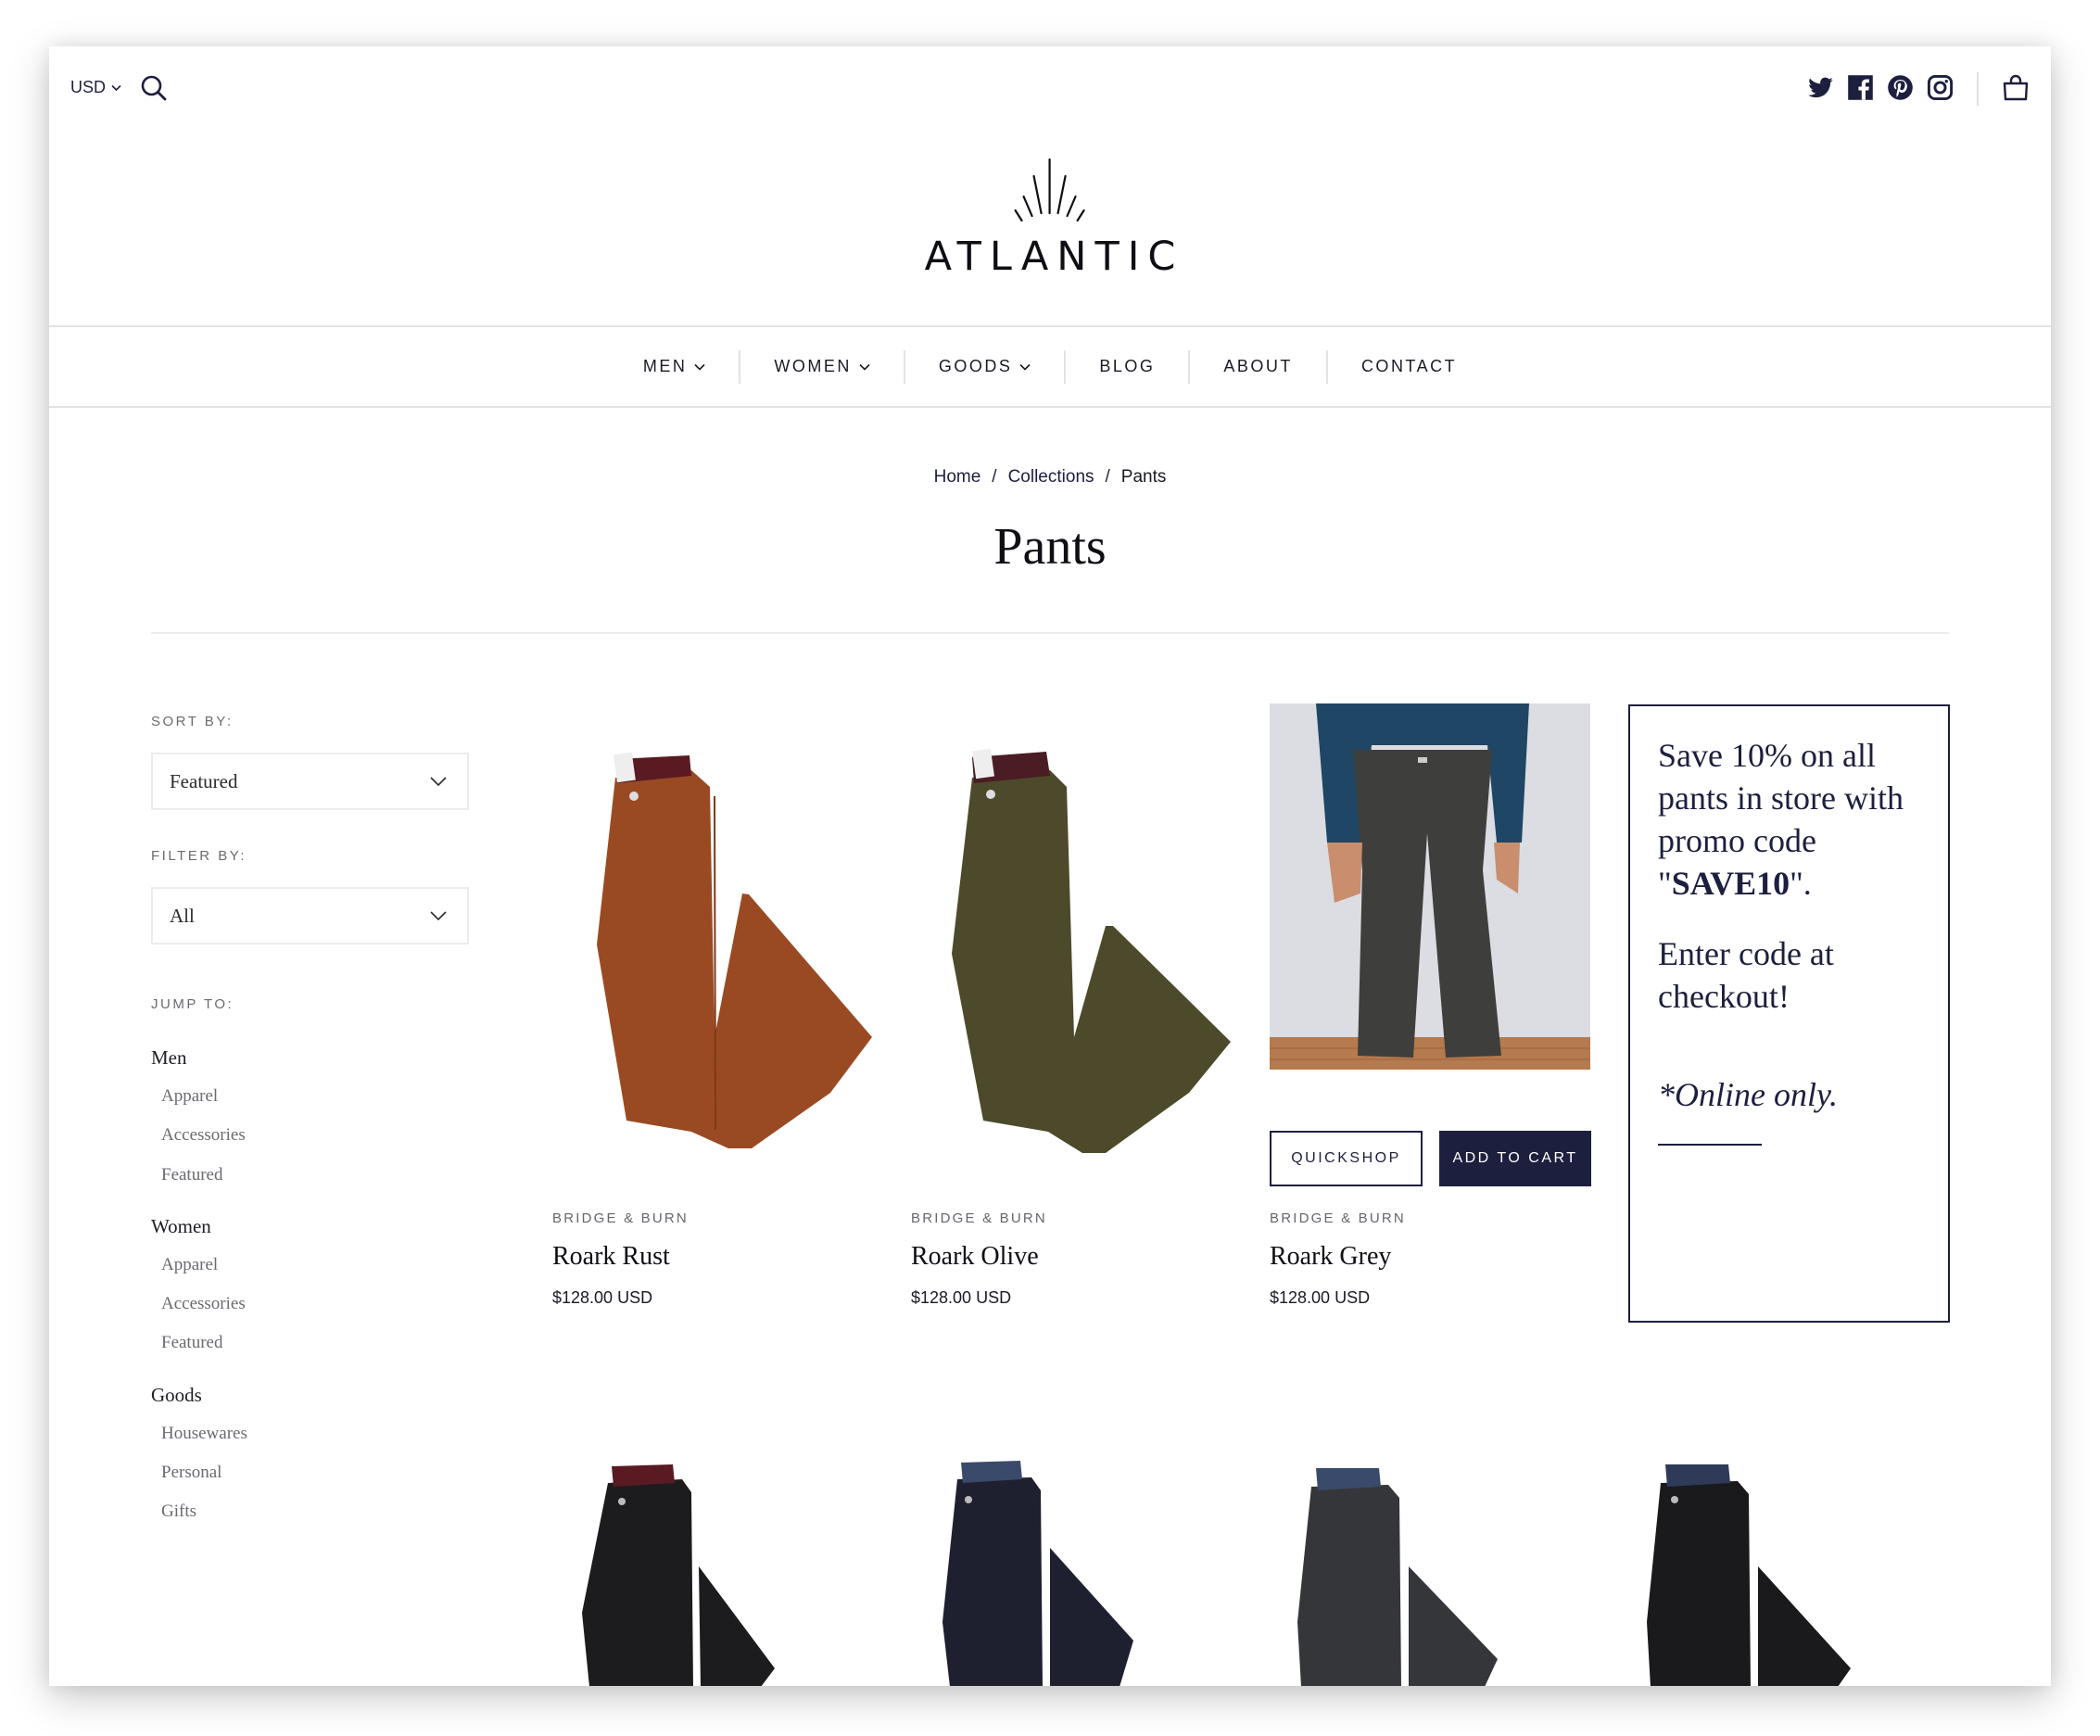  I want to click on nav-item-label: BLOG, so click(1127, 366).